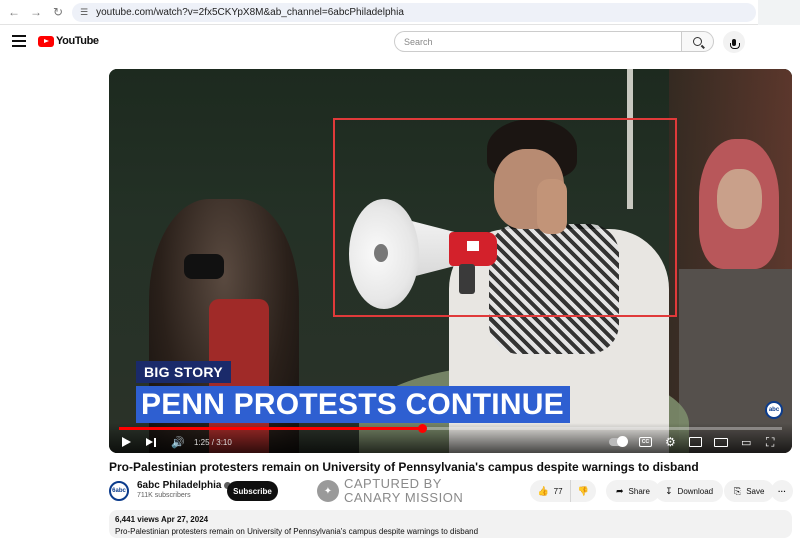  I want to click on volume-icon: 🔊, so click(178, 442).